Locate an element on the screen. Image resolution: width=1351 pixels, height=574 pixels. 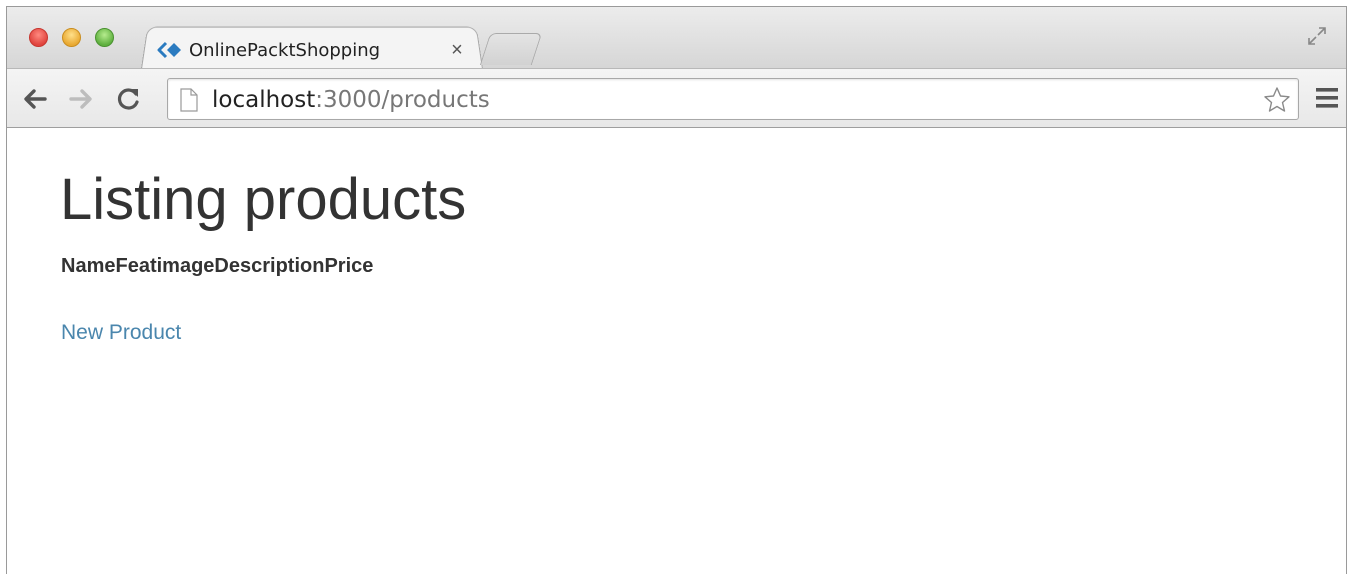
url-text: localhost:3000/products is located at coordinates (351, 100).